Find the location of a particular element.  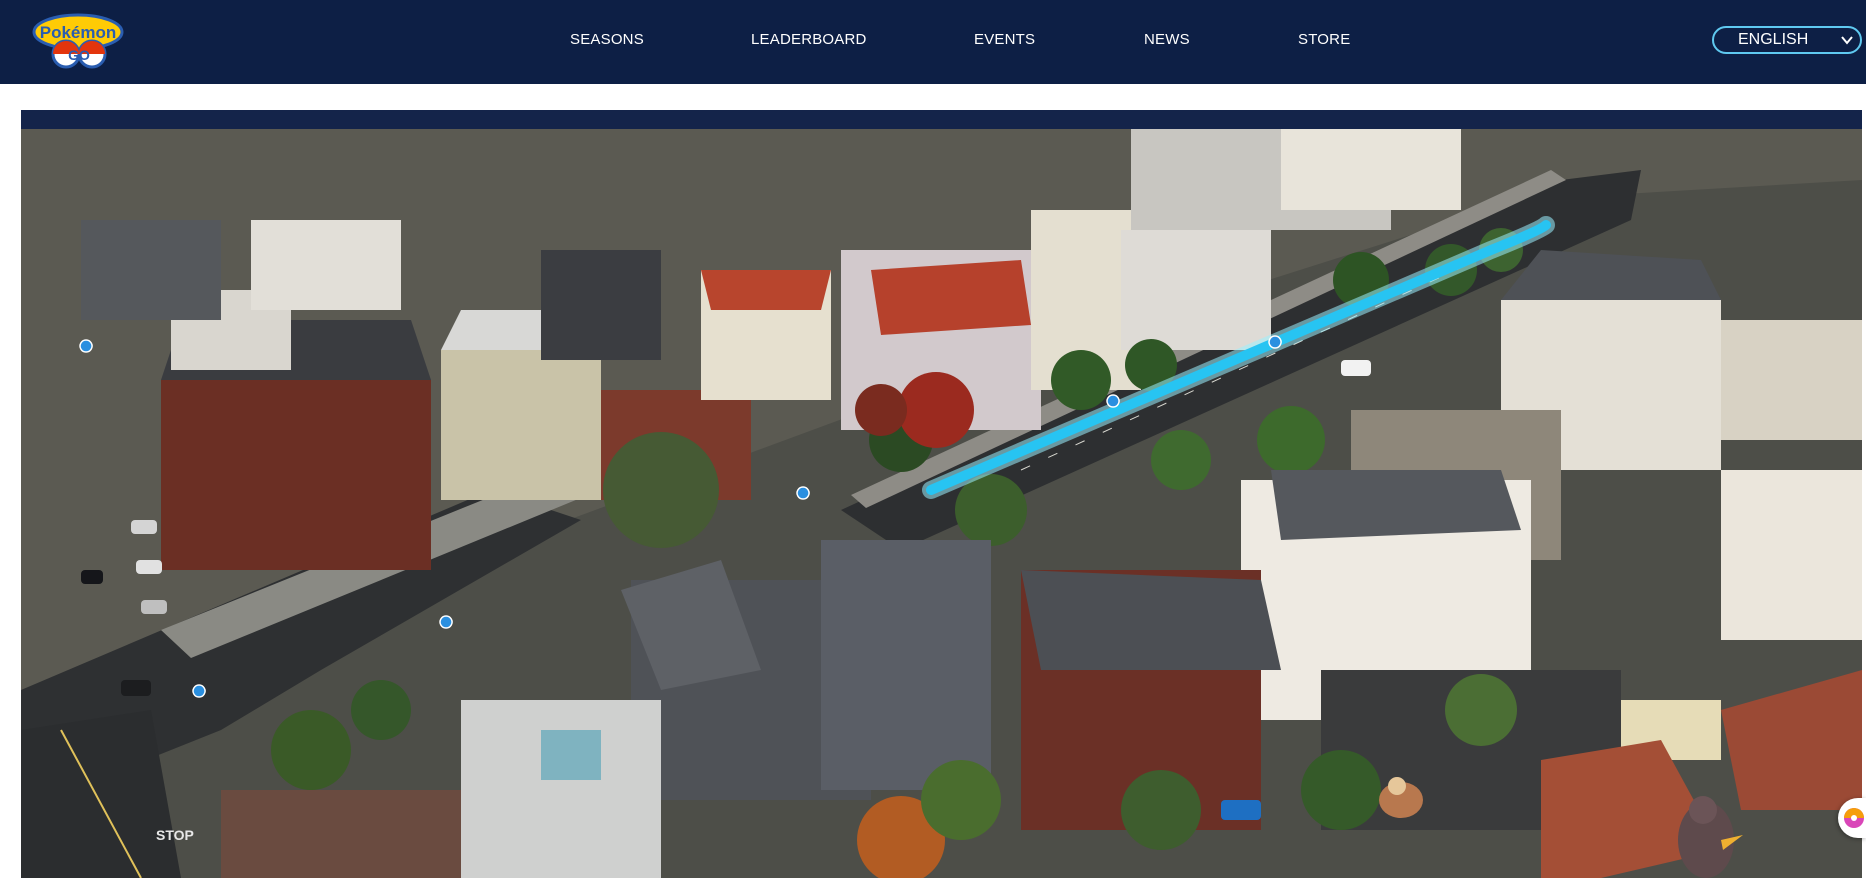

flat-roof-building is located at coordinates (561, 789).